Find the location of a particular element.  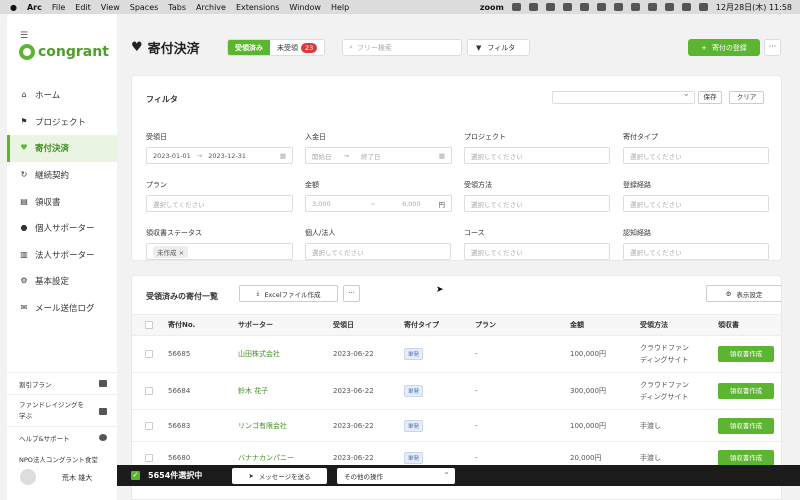

supporter-link: バナナカンパニー is located at coordinates (266, 458).